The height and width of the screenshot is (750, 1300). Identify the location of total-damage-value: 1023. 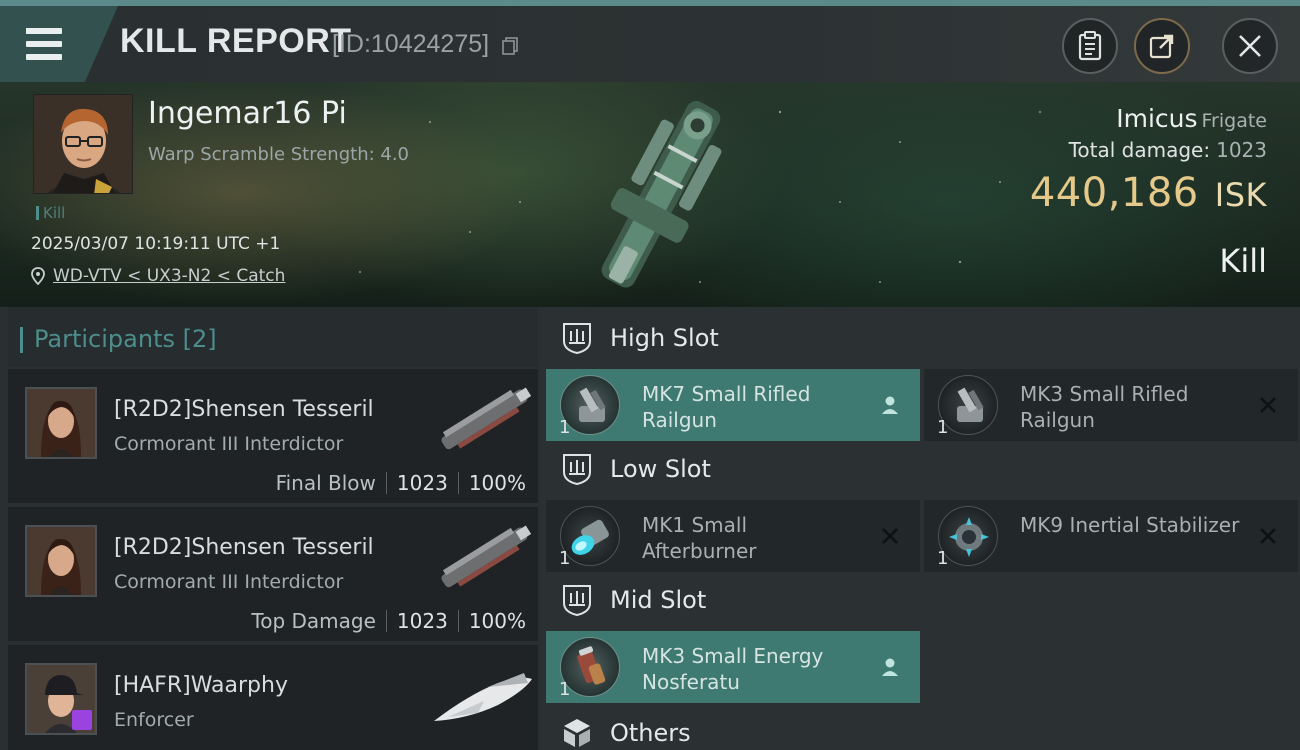
(1241, 150).